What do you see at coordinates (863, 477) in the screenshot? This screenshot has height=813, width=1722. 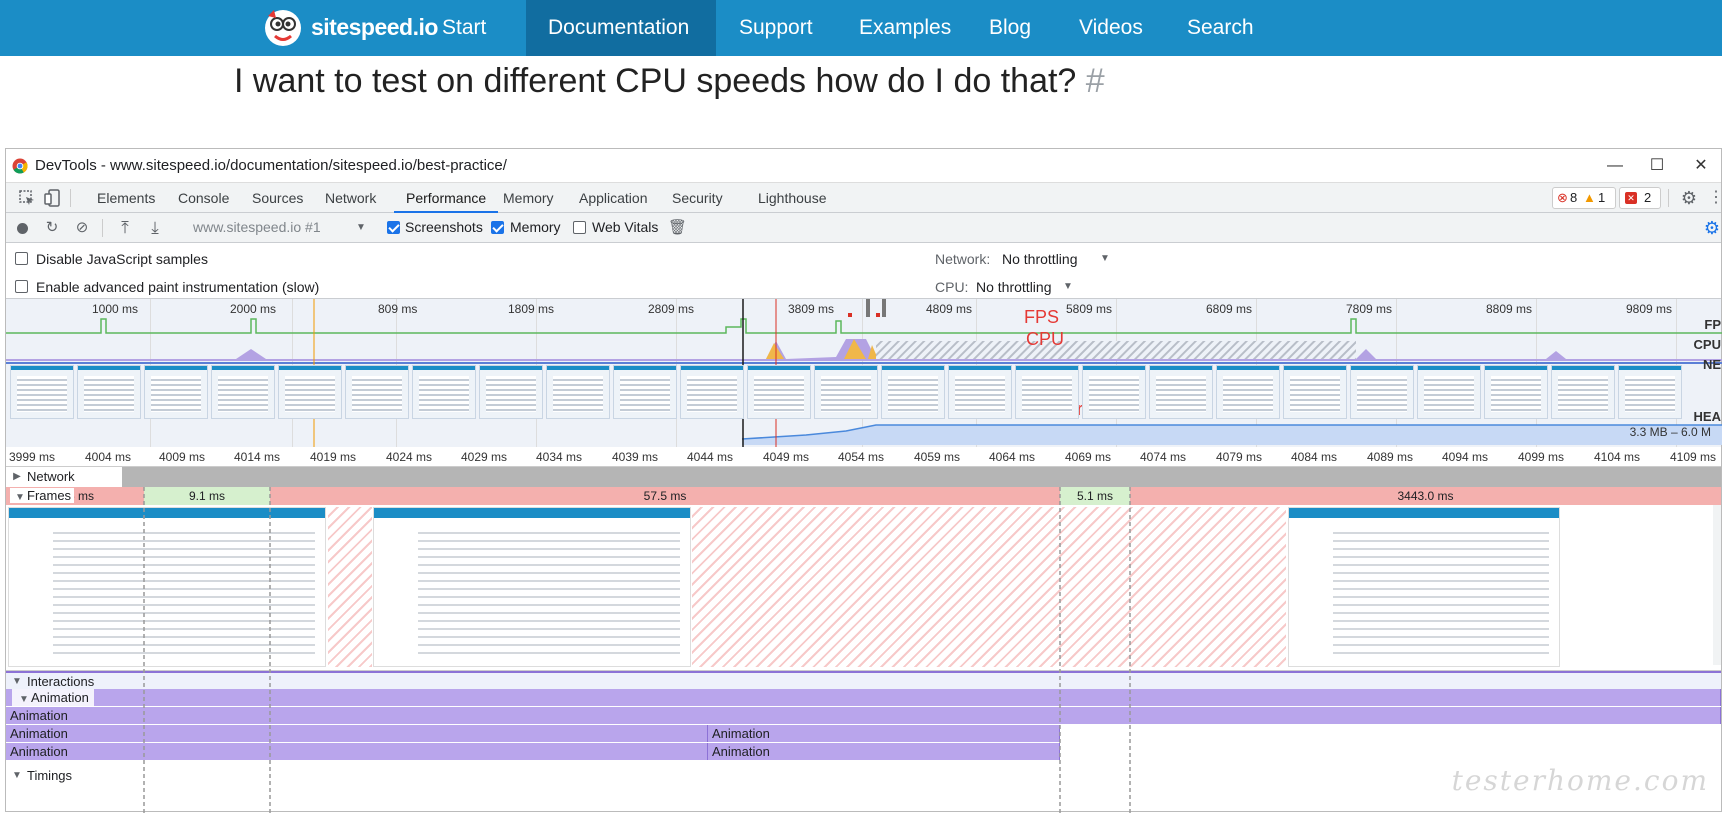 I see `network-track: ▶ Network` at bounding box center [863, 477].